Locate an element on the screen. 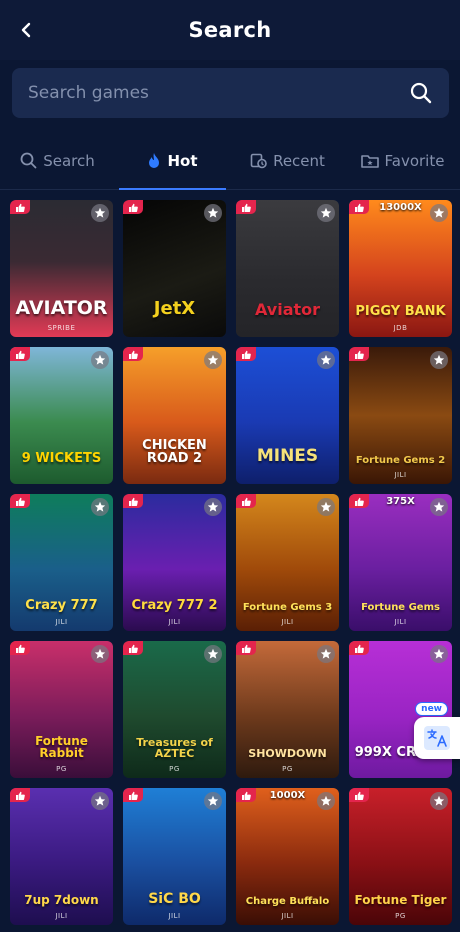  tab-search: Search is located at coordinates (57, 160).